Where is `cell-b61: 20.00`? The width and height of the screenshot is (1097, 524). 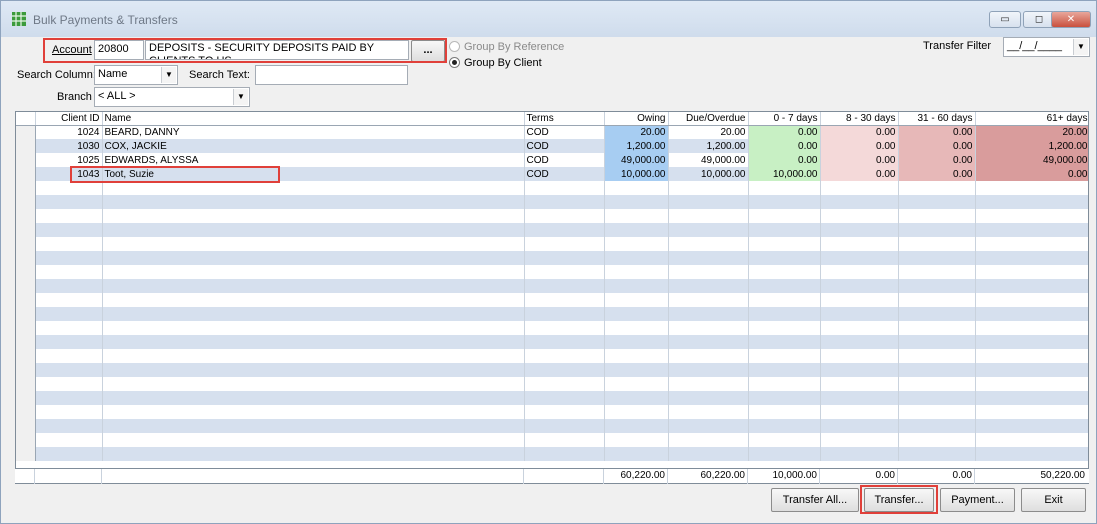 cell-b61: 20.00 is located at coordinates (1031, 132).